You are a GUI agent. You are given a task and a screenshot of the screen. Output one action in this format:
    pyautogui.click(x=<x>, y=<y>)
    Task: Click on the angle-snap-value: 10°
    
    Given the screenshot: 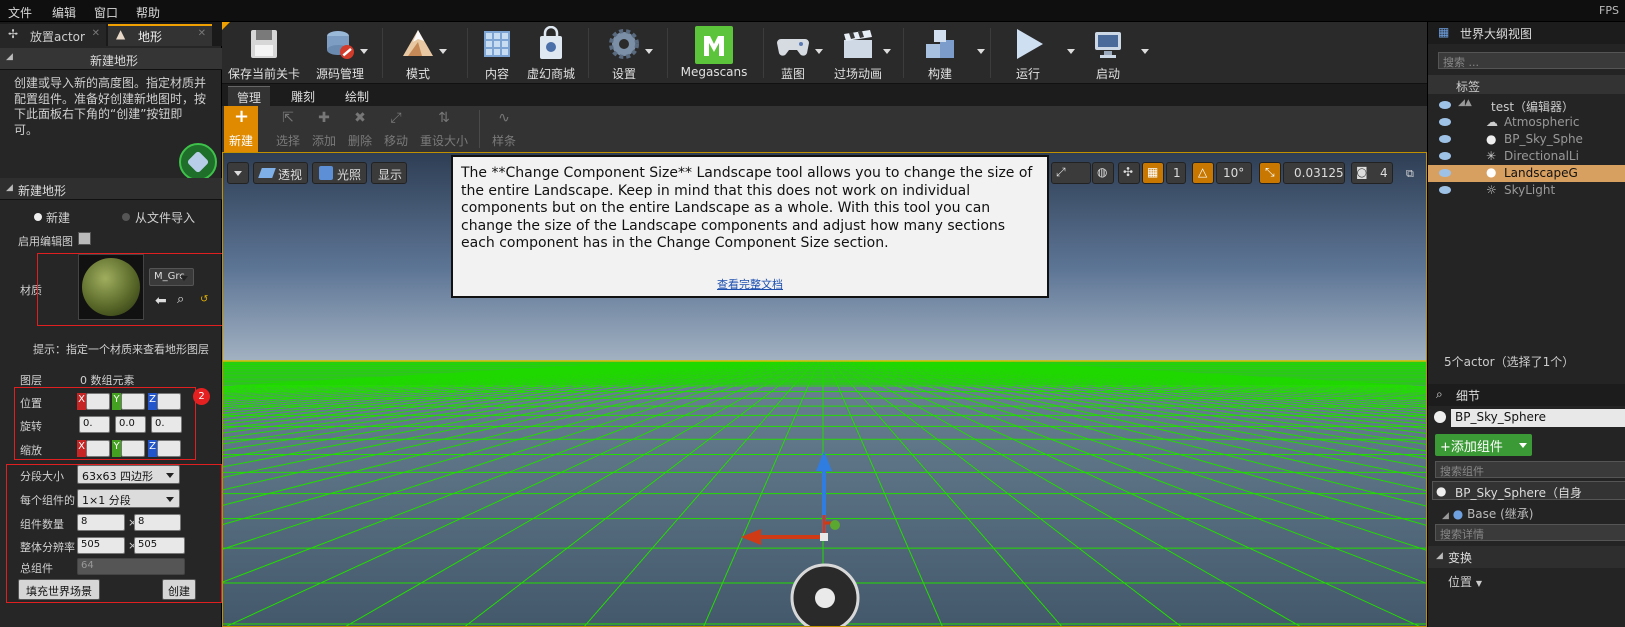 What is the action you would take?
    pyautogui.click(x=1234, y=173)
    